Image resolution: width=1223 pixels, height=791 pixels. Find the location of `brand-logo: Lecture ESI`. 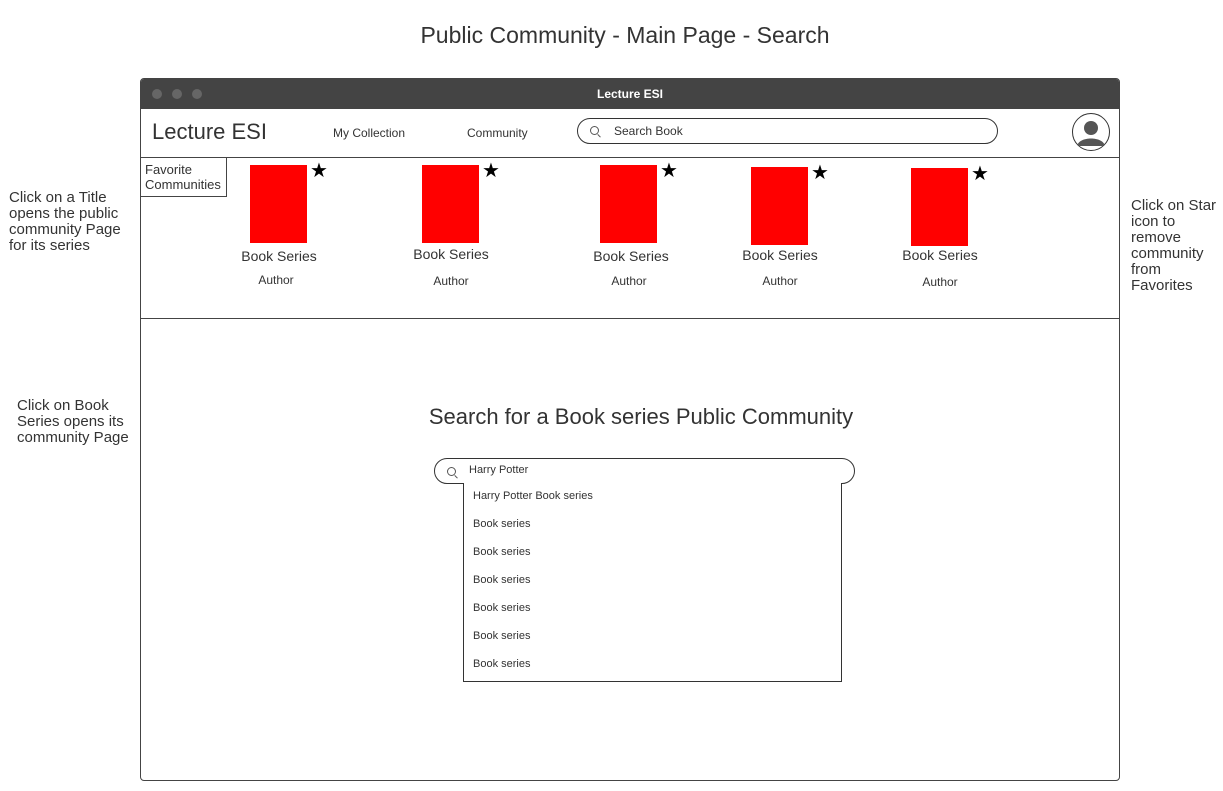

brand-logo: Lecture ESI is located at coordinates (209, 132).